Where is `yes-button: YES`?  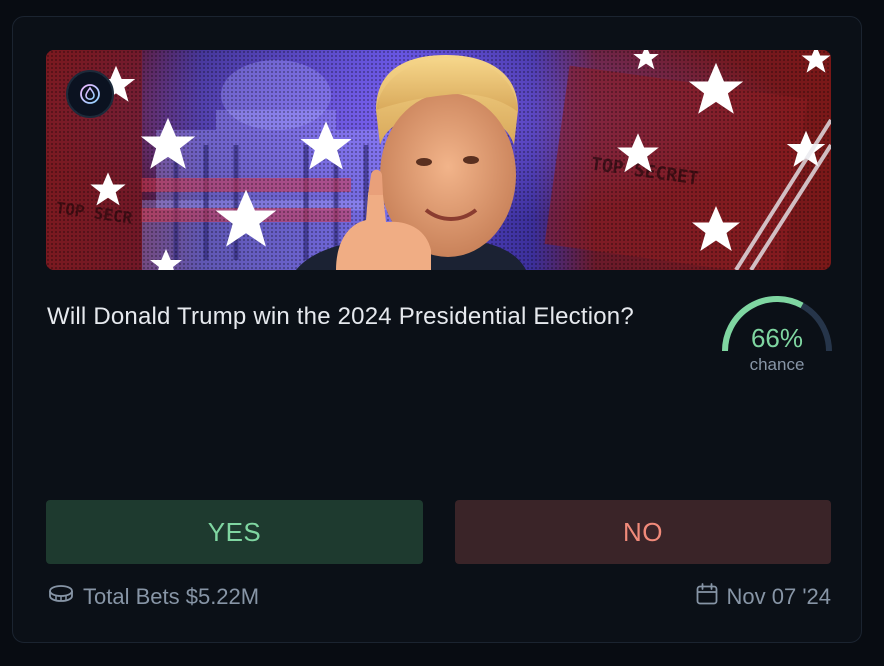 yes-button: YES is located at coordinates (234, 532).